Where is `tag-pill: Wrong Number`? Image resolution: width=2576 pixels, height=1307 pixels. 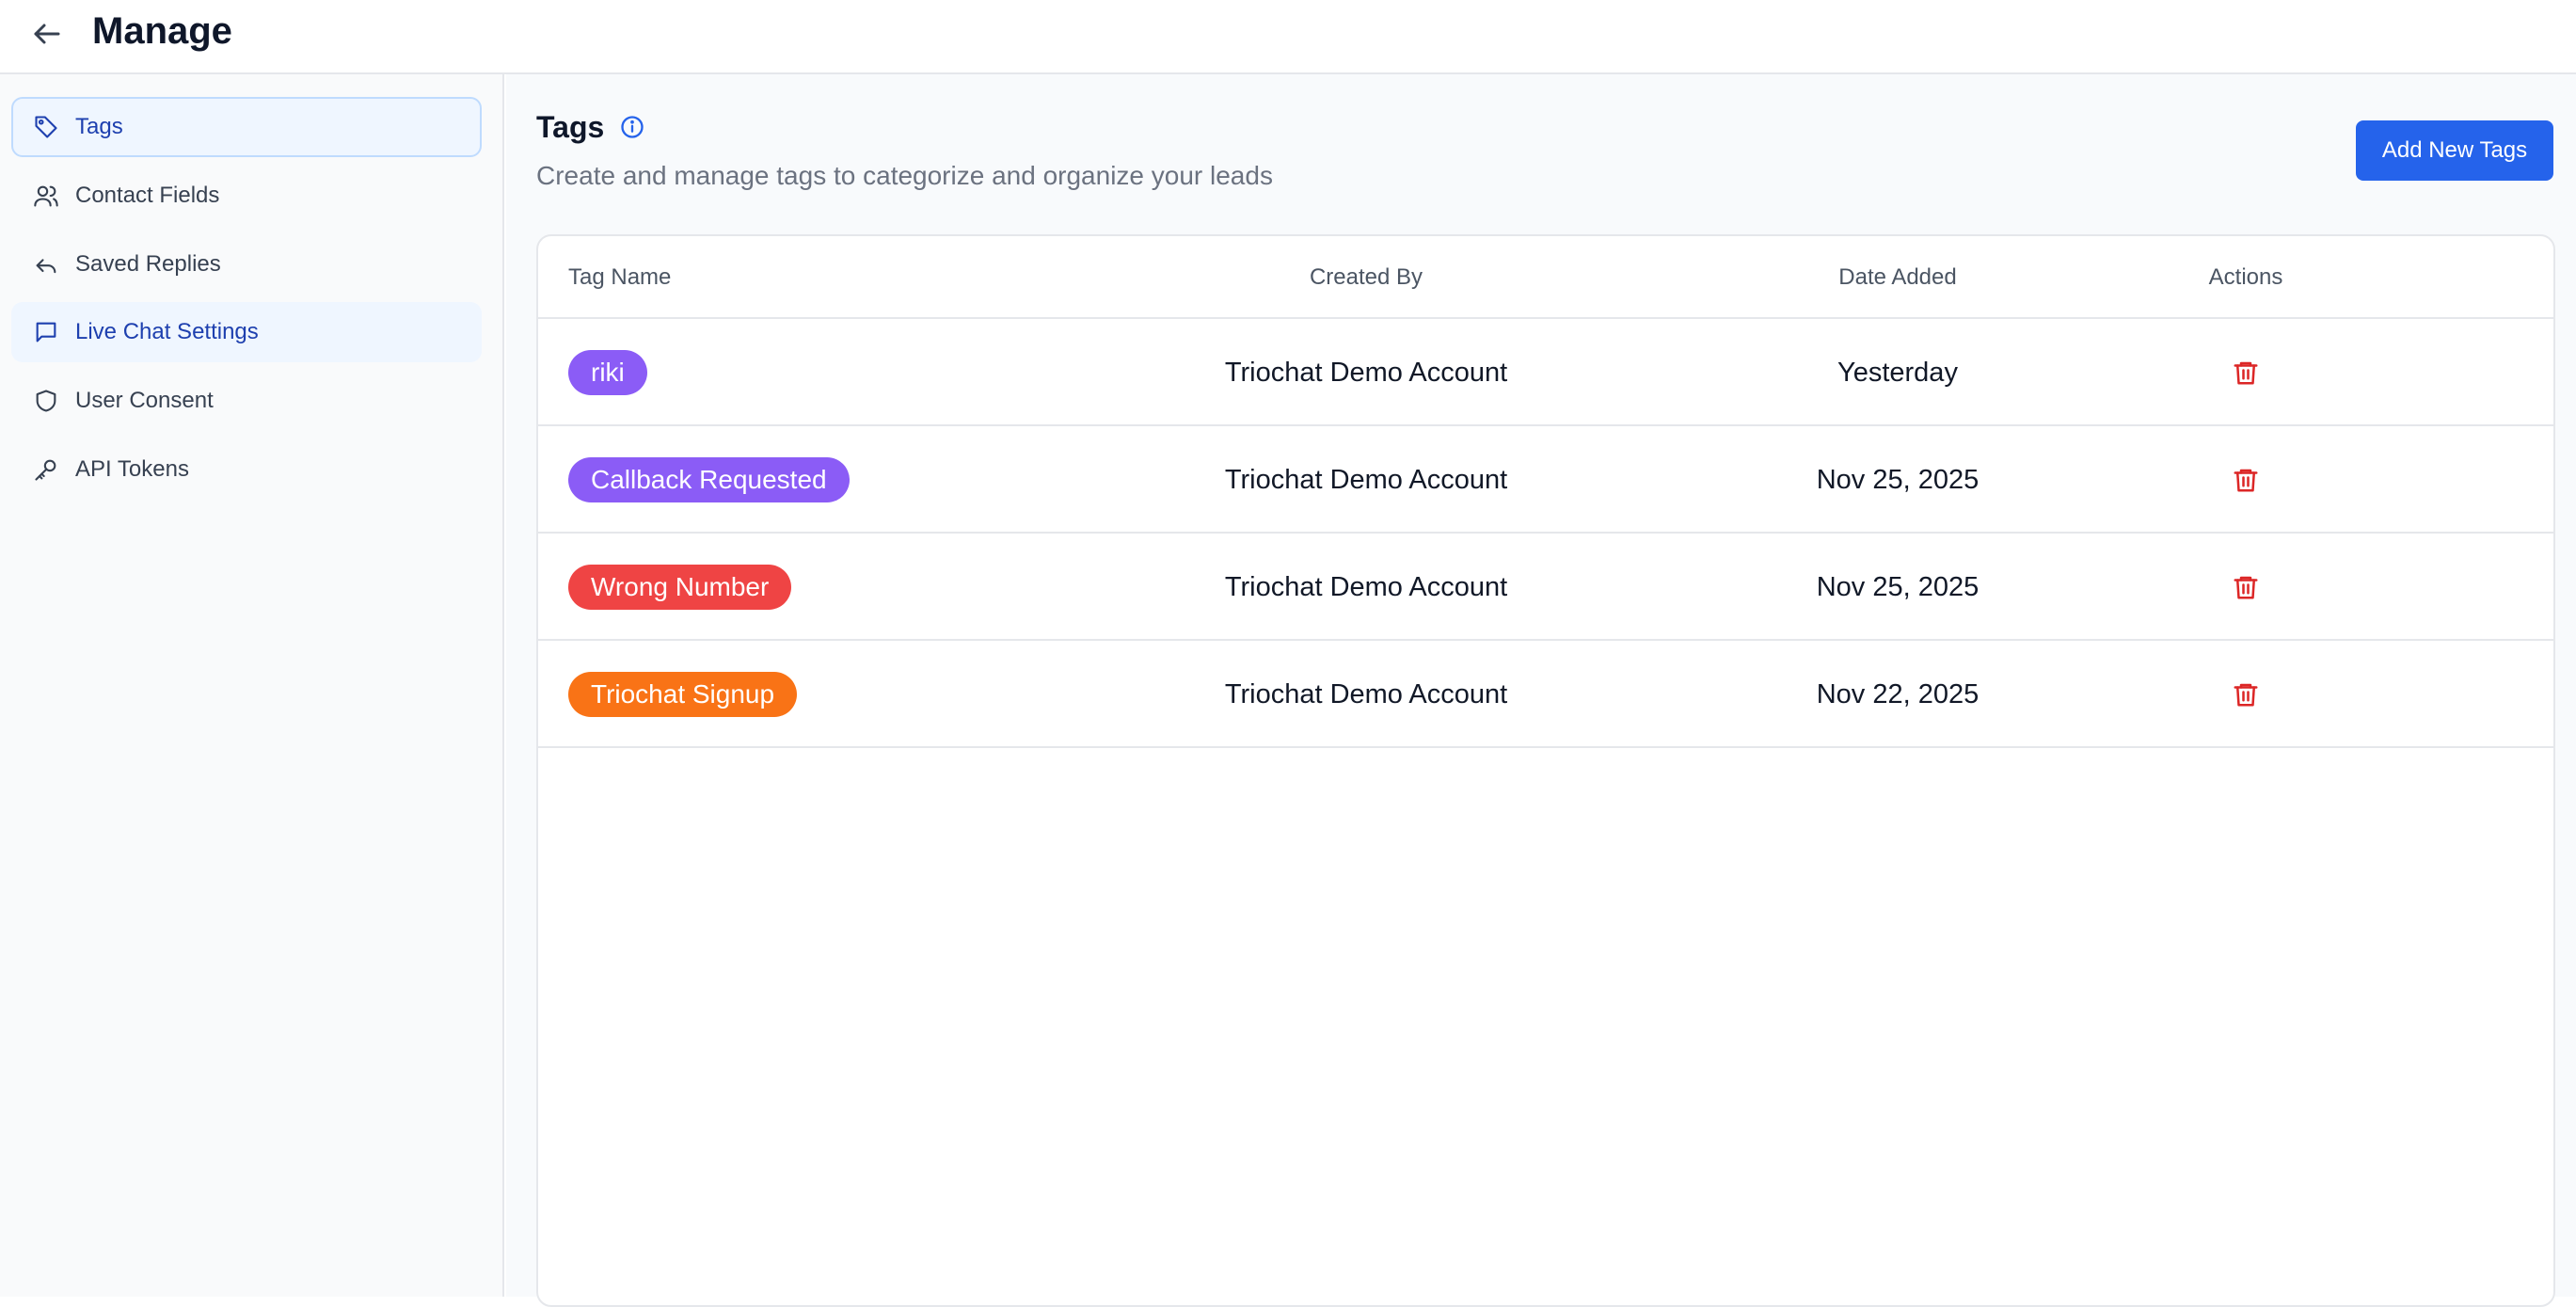
tag-pill: Wrong Number is located at coordinates (680, 588).